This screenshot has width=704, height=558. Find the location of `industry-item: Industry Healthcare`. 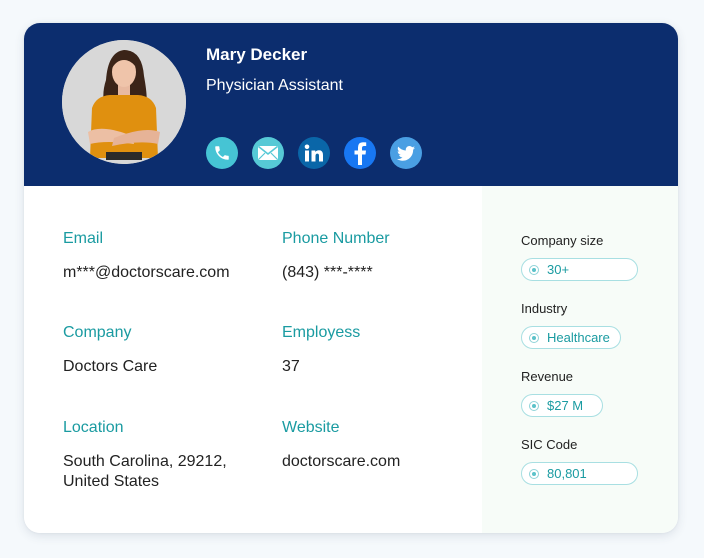

industry-item: Industry Healthcare is located at coordinates (571, 325).